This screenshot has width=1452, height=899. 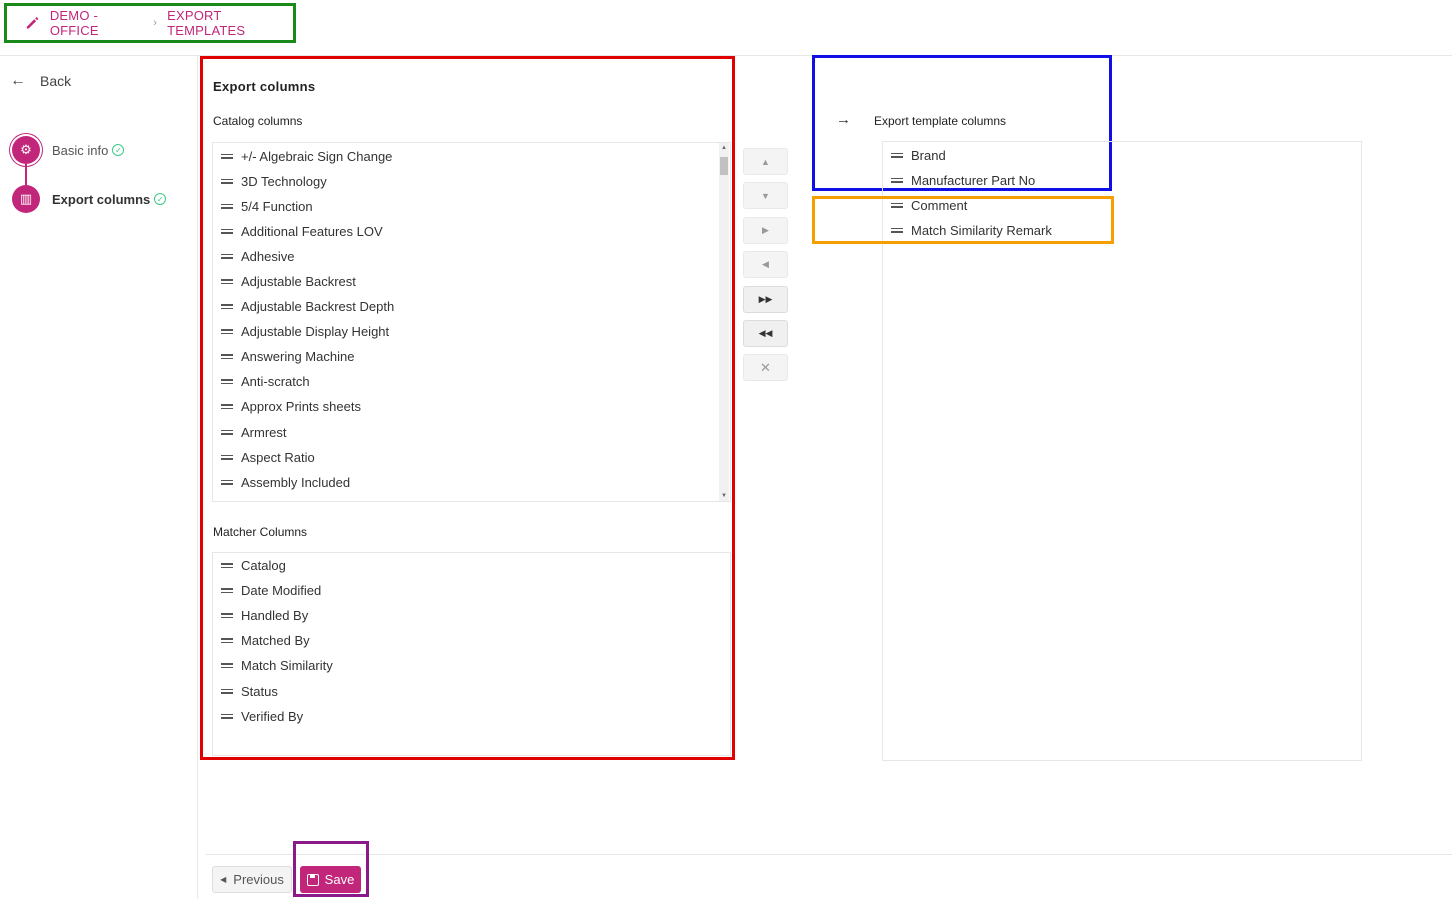 I want to click on scroll-up-icon: ▲, so click(x=724, y=148).